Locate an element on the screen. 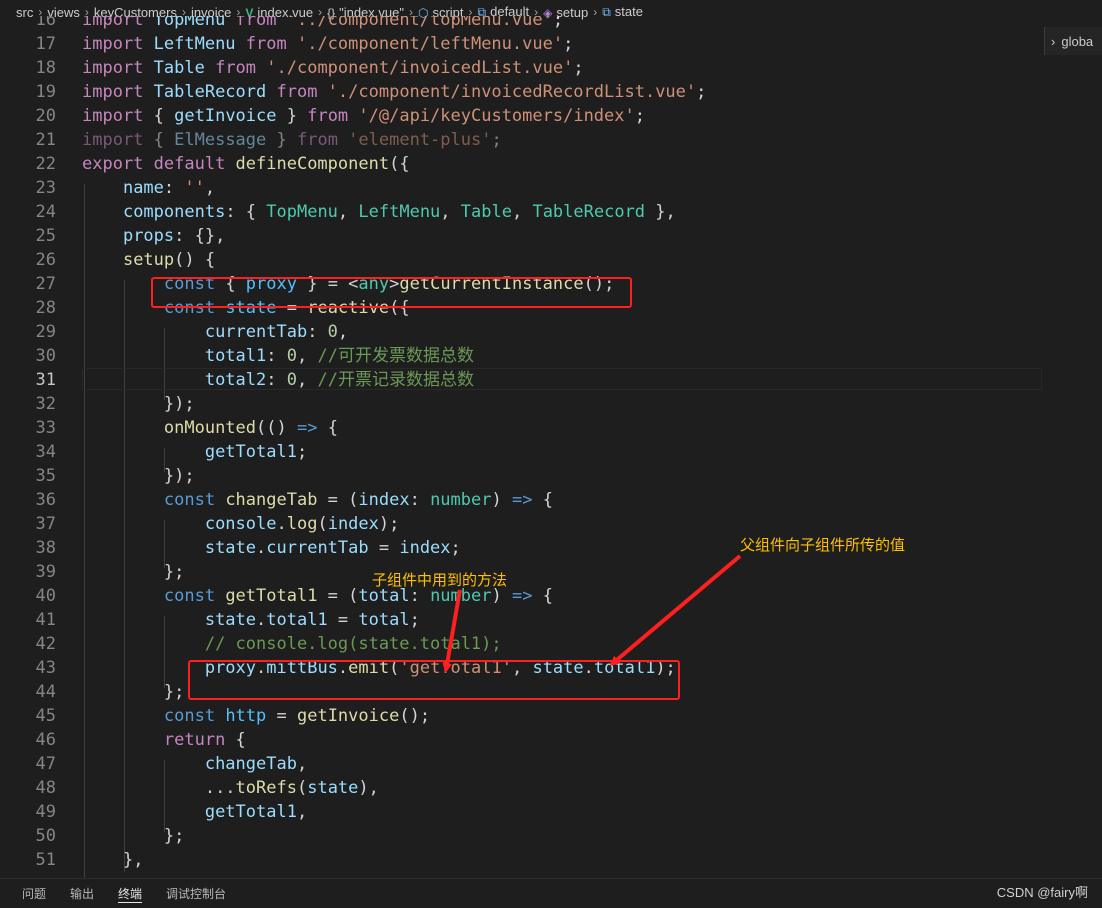 This screenshot has height=908, width=1102. code-text: currentTab: 0, is located at coordinates (215, 332).